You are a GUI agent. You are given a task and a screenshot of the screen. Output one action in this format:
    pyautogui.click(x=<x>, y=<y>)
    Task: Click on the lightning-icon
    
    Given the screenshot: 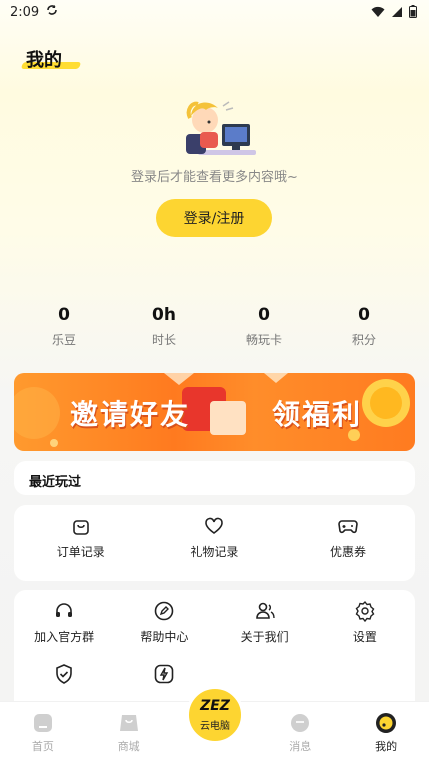 What is the action you would take?
    pyautogui.click(x=164, y=674)
    